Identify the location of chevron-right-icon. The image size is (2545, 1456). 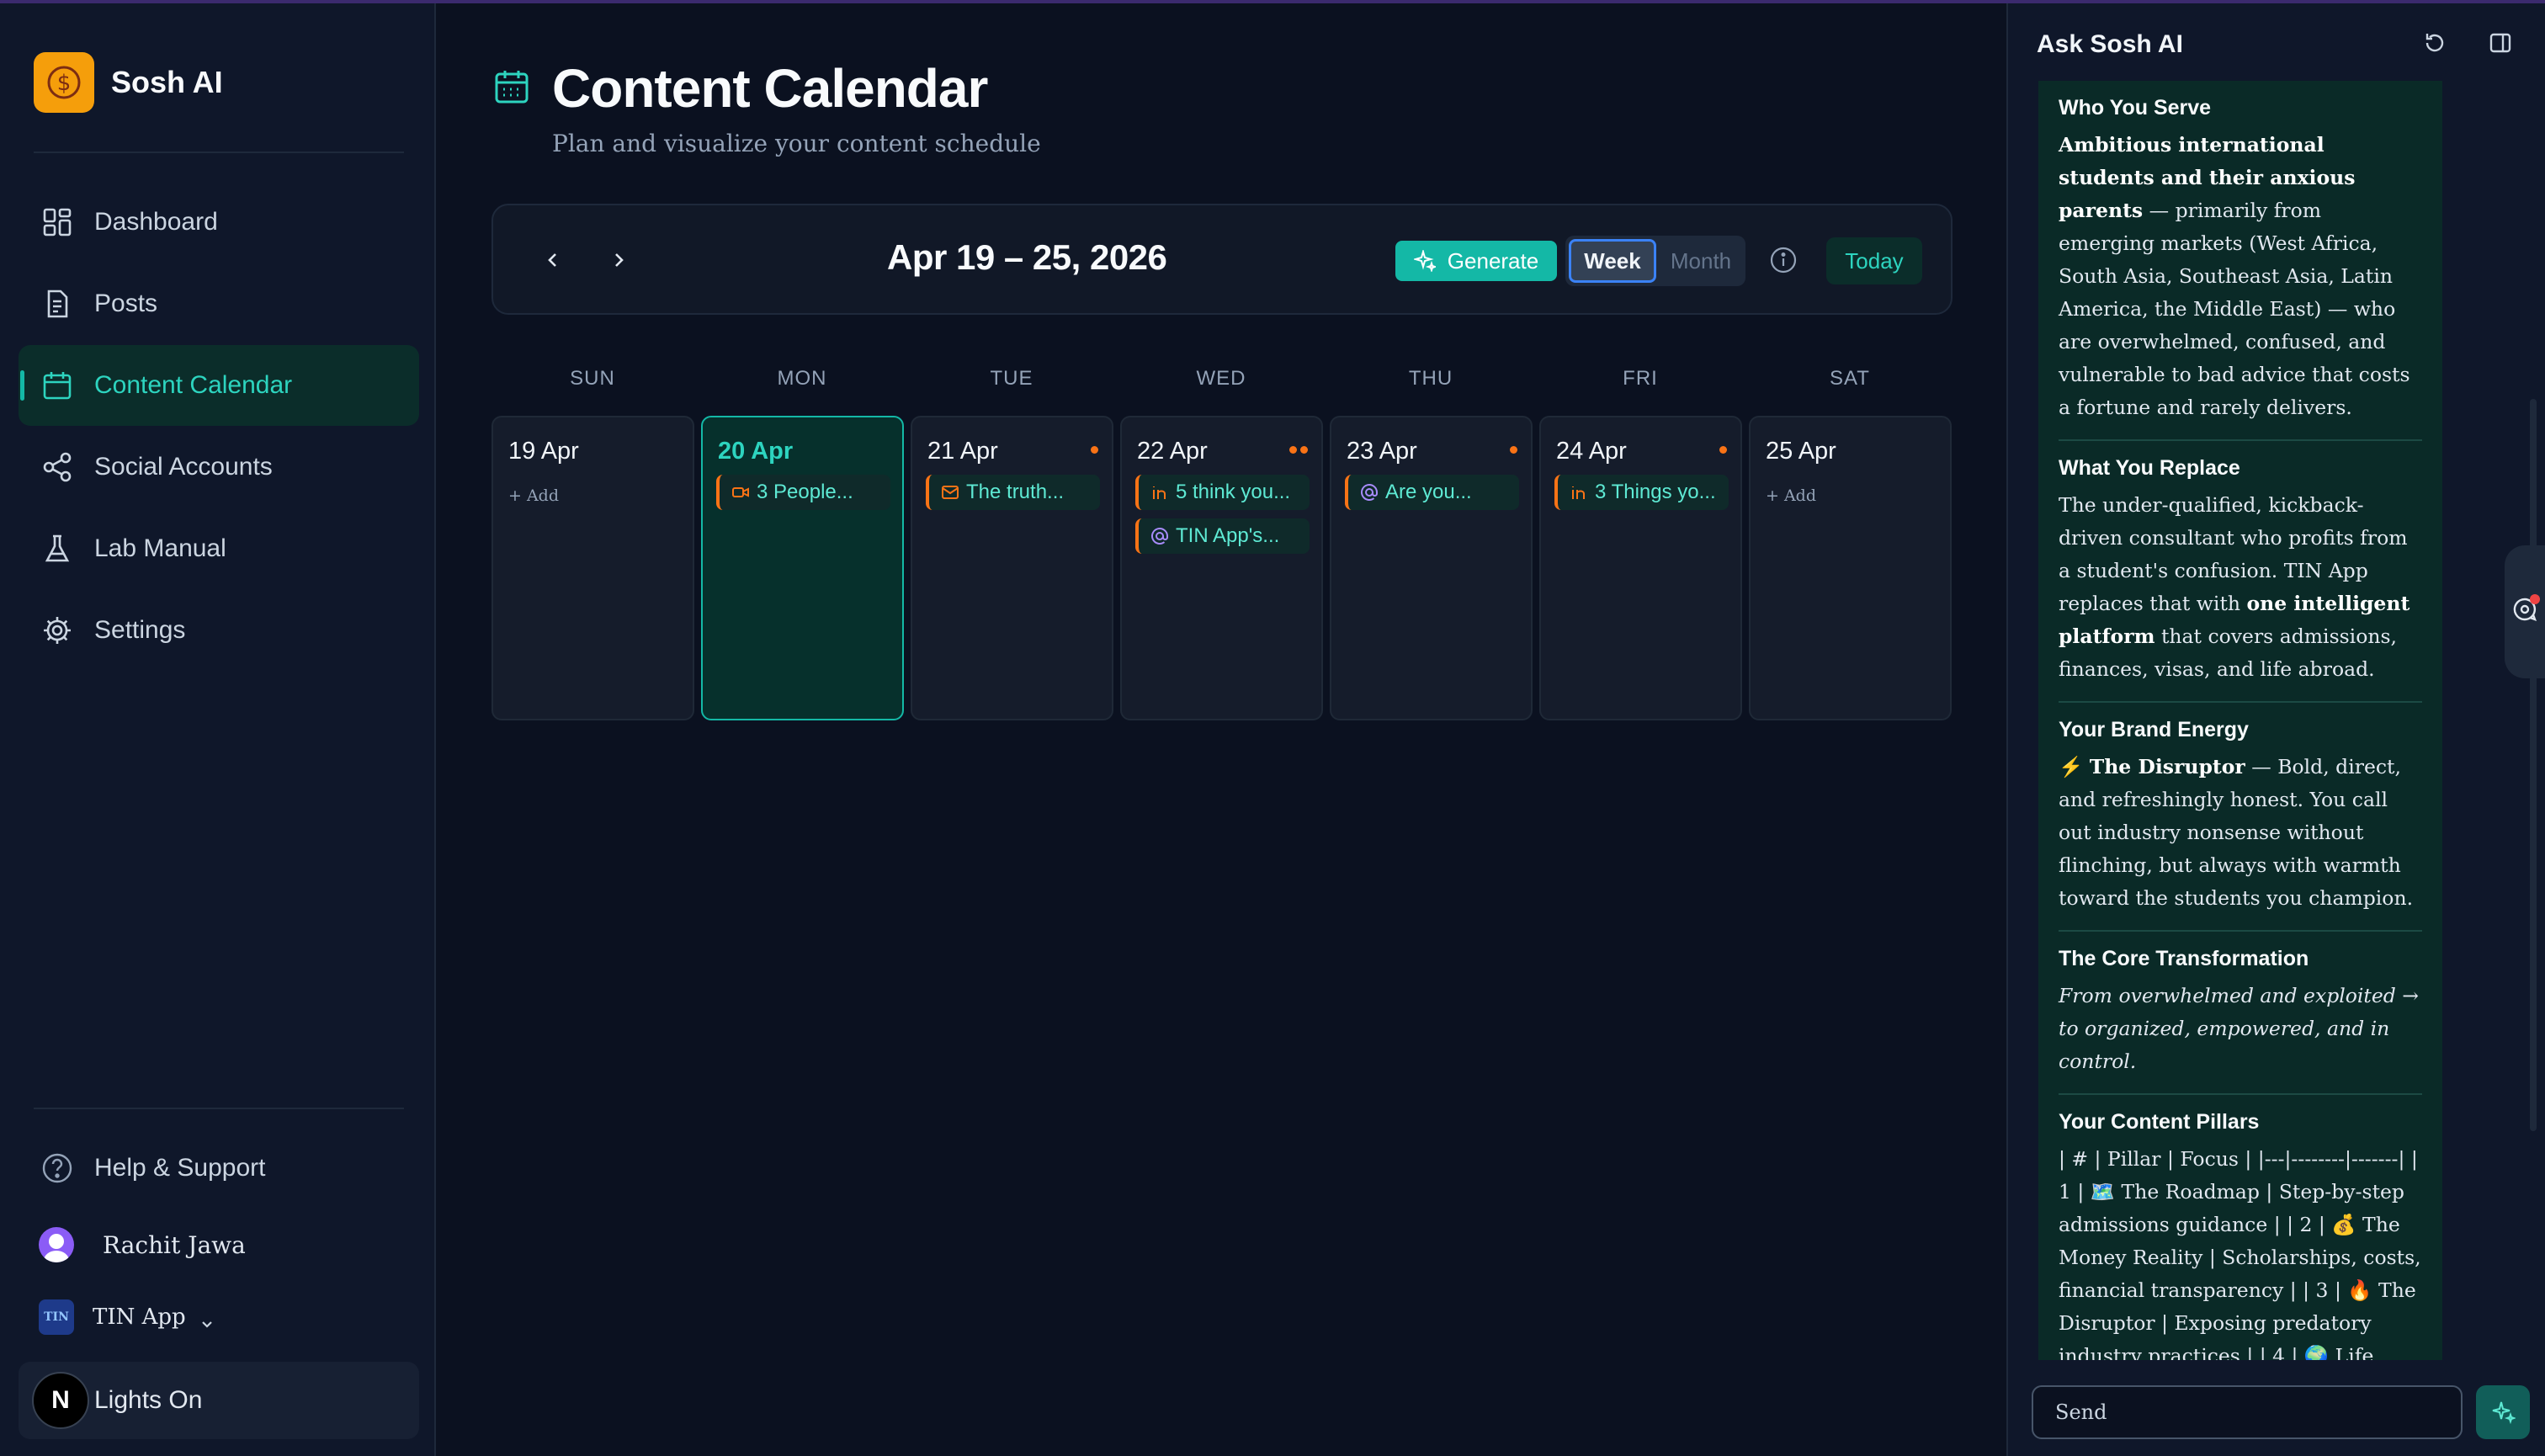
(619, 260).